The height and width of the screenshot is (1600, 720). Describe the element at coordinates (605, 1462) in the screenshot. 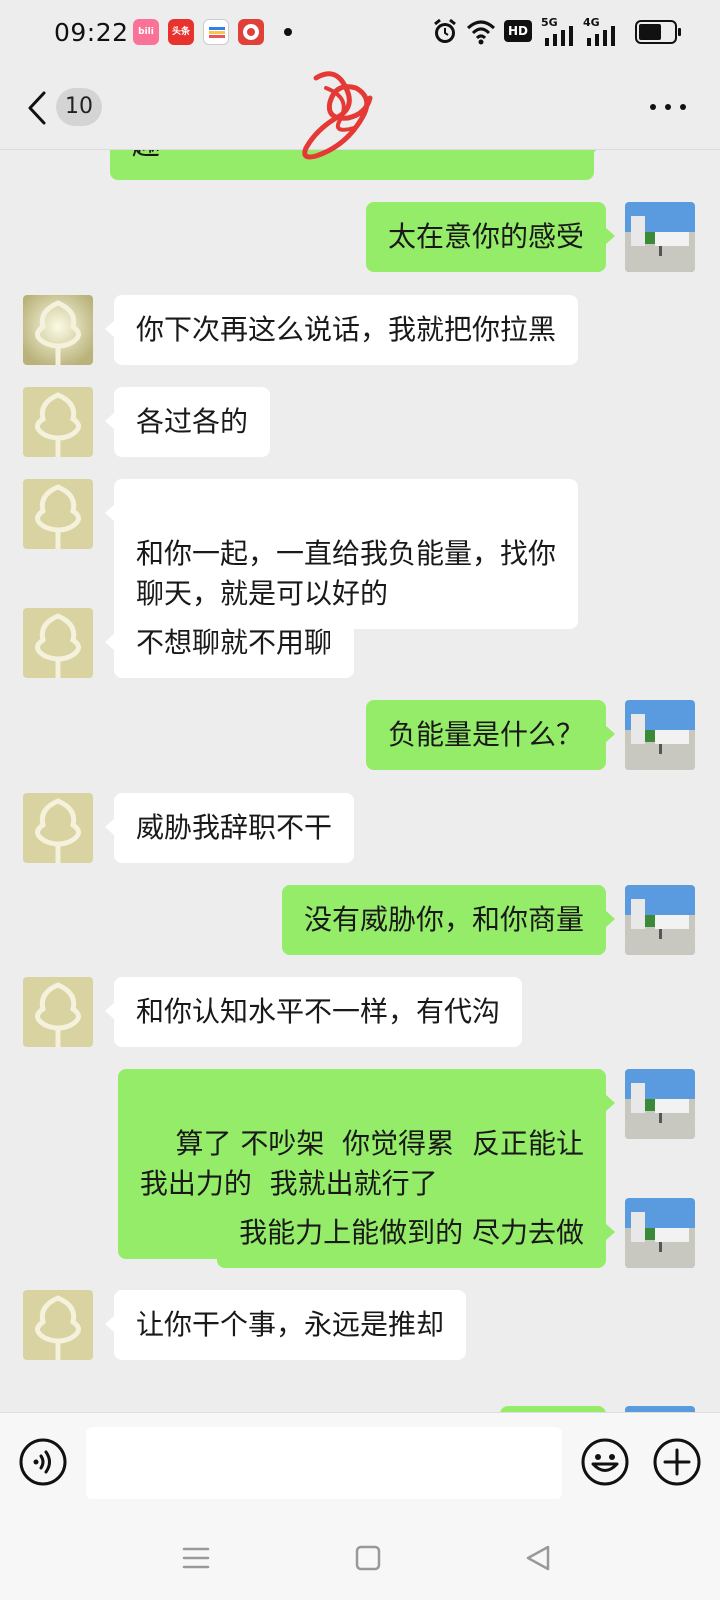

I see `emoji-icon` at that location.